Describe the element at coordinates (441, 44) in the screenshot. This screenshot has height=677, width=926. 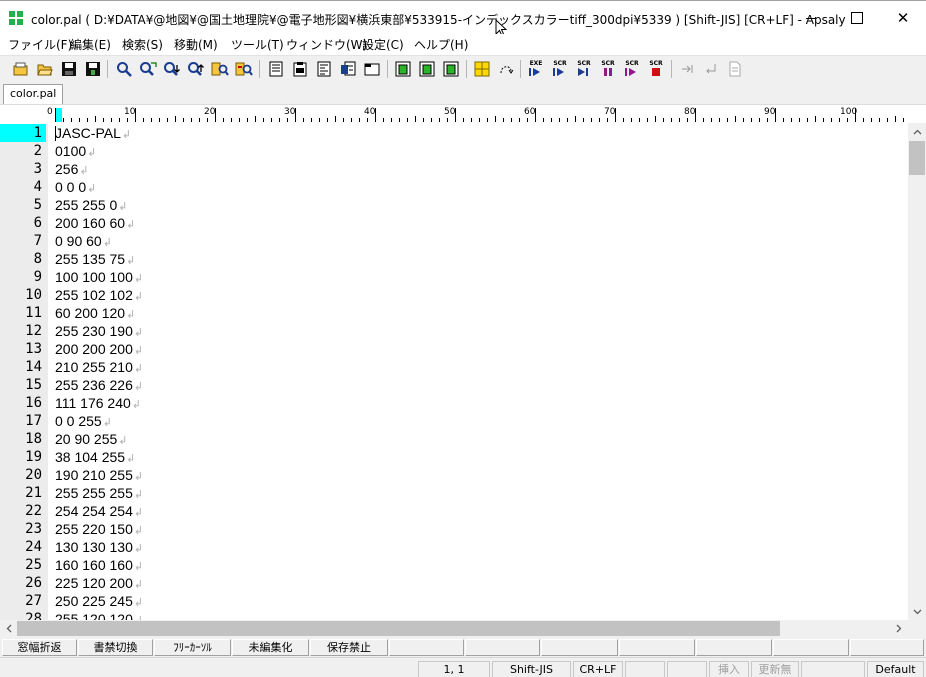
I see `menu-help: ヘルプ(H)` at that location.